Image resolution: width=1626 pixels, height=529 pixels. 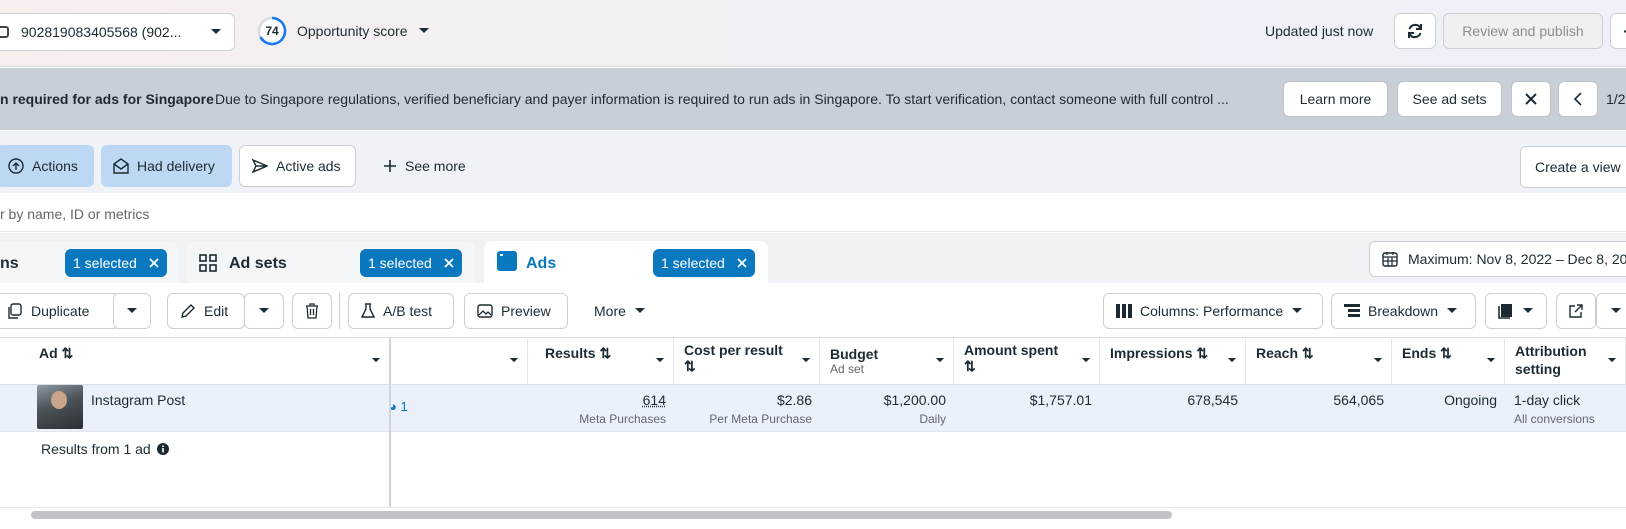 I want to click on ab-test-label: A/B test, so click(x=408, y=311).